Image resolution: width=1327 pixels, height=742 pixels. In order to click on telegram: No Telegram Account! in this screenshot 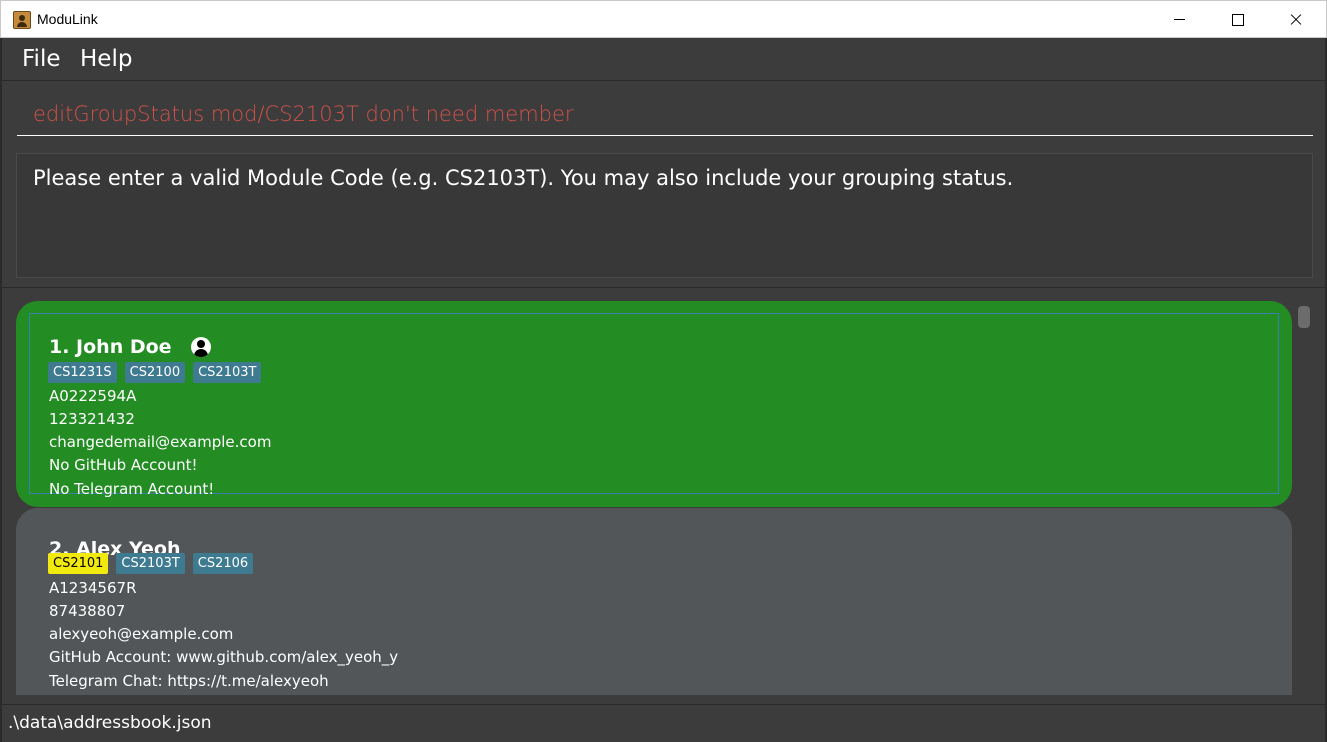, I will do `click(132, 489)`.